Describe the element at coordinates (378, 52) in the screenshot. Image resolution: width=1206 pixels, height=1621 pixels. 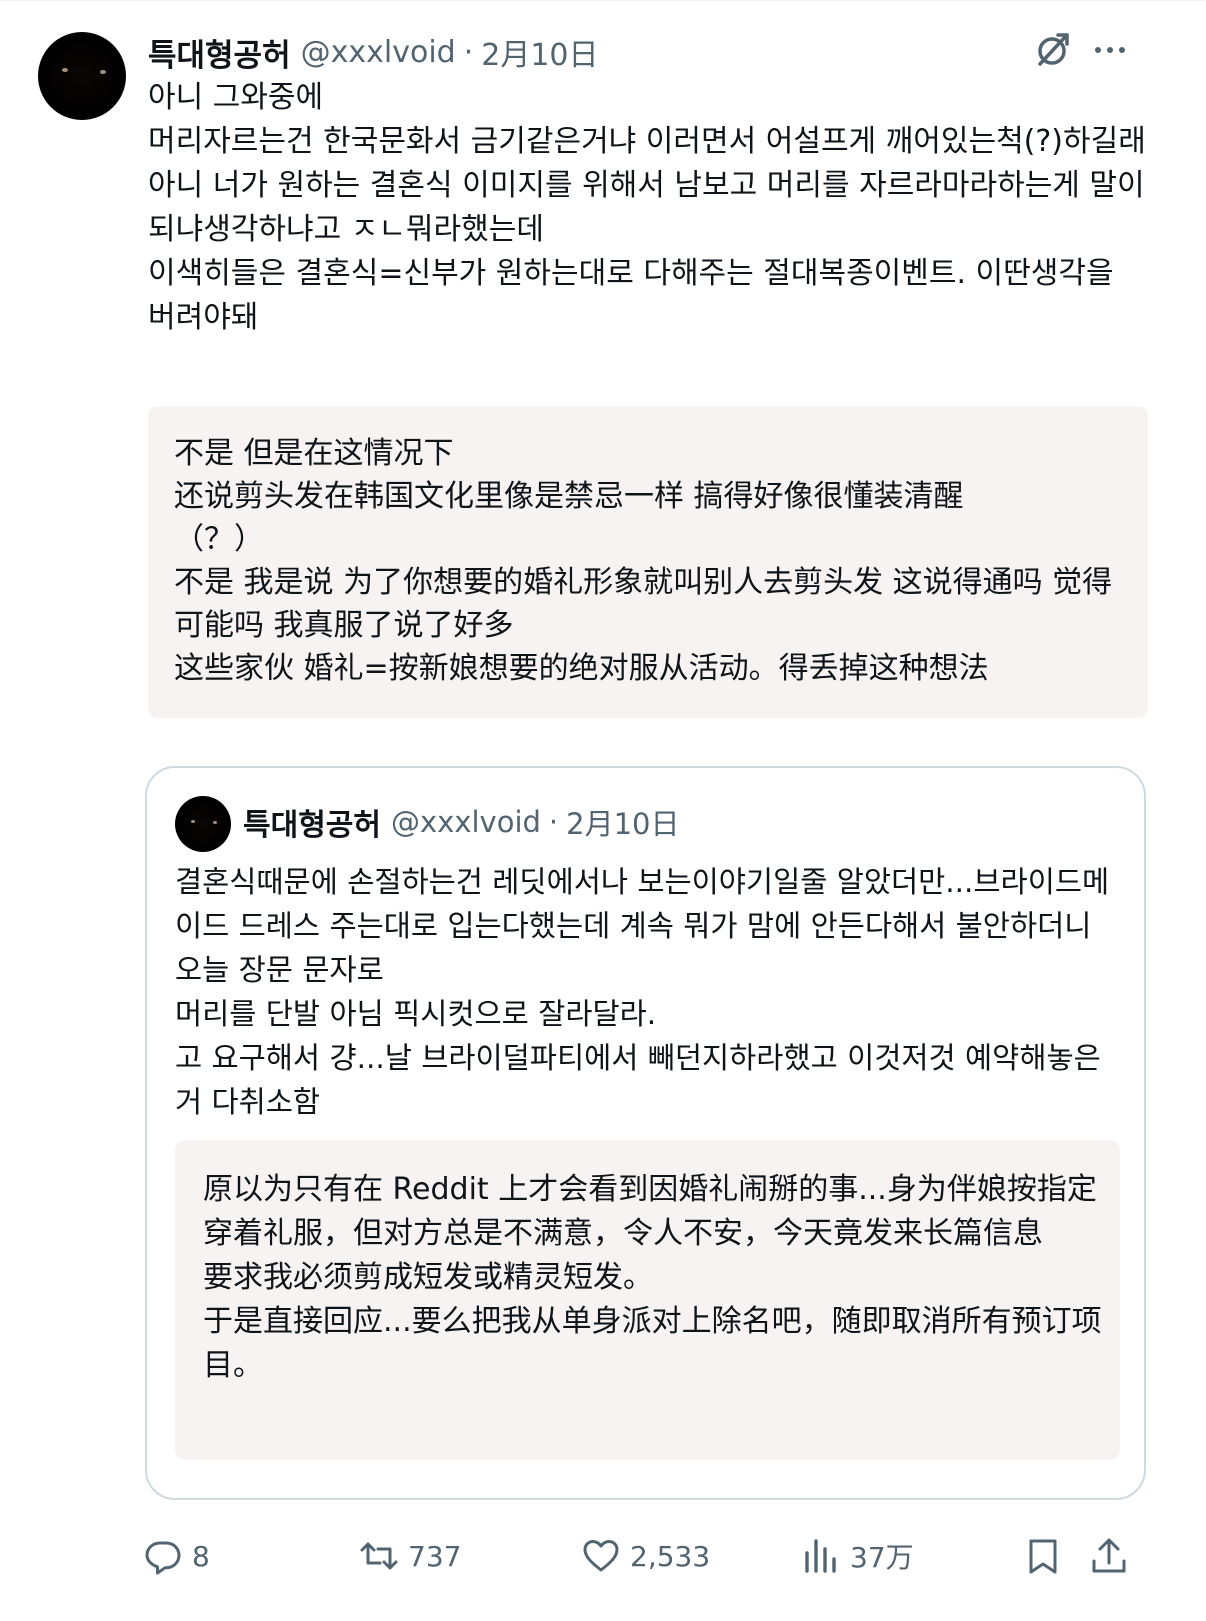
I see `author-handle: @xxxlvoid` at that location.